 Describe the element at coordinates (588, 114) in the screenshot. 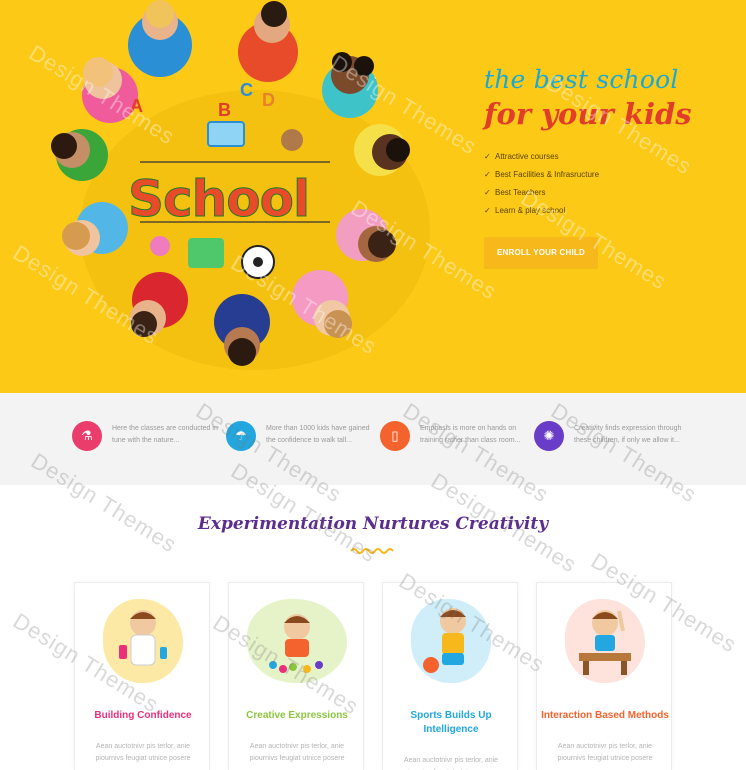

I see `hero-title: for your kids` at that location.